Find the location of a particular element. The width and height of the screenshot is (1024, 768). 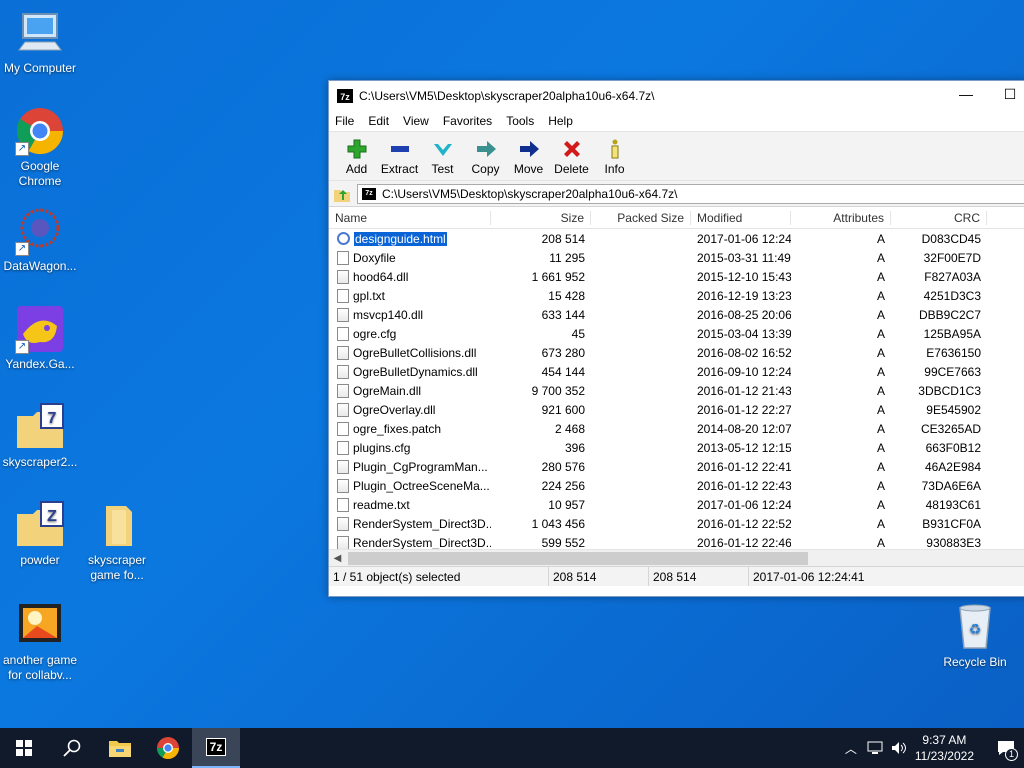

move-button: Move is located at coordinates (528, 156).